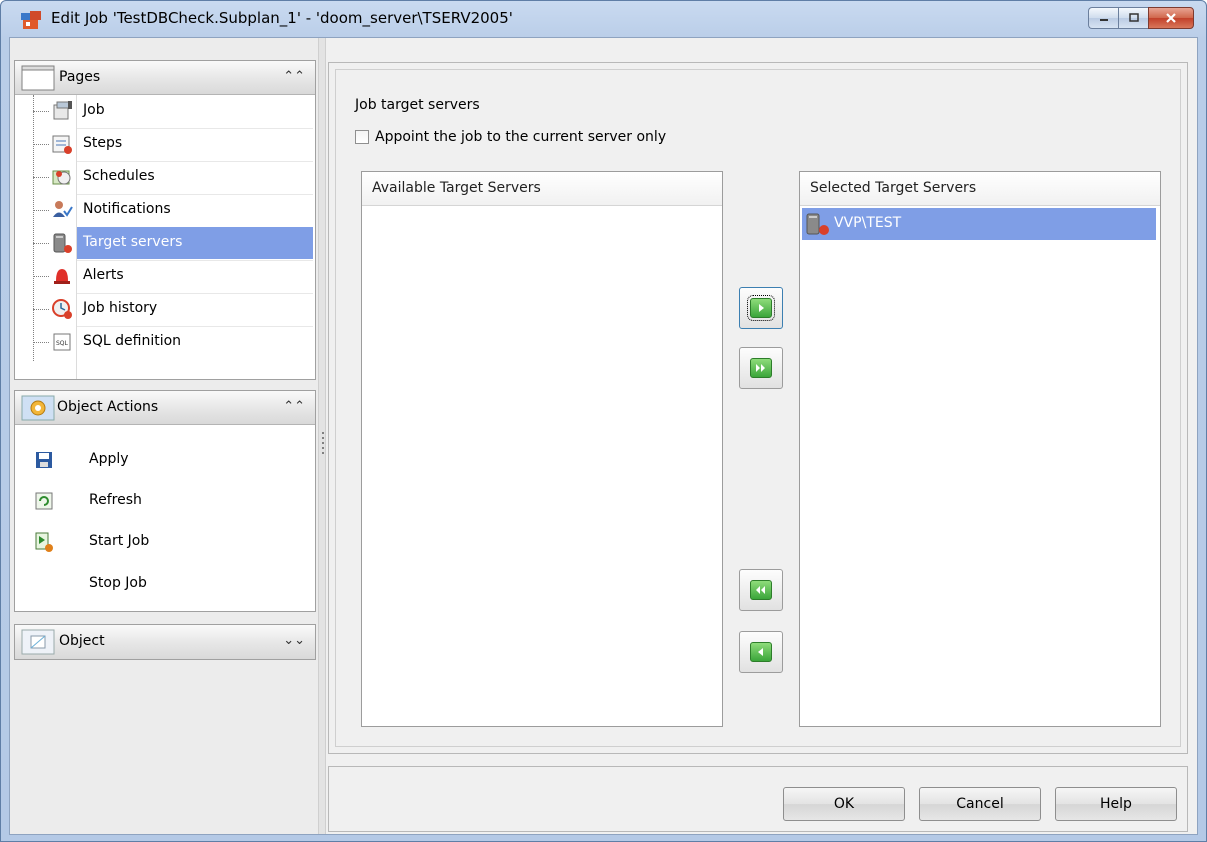 The width and height of the screenshot is (1207, 842). Describe the element at coordinates (118, 583) in the screenshot. I see `stop-job-label: Stop Job` at that location.